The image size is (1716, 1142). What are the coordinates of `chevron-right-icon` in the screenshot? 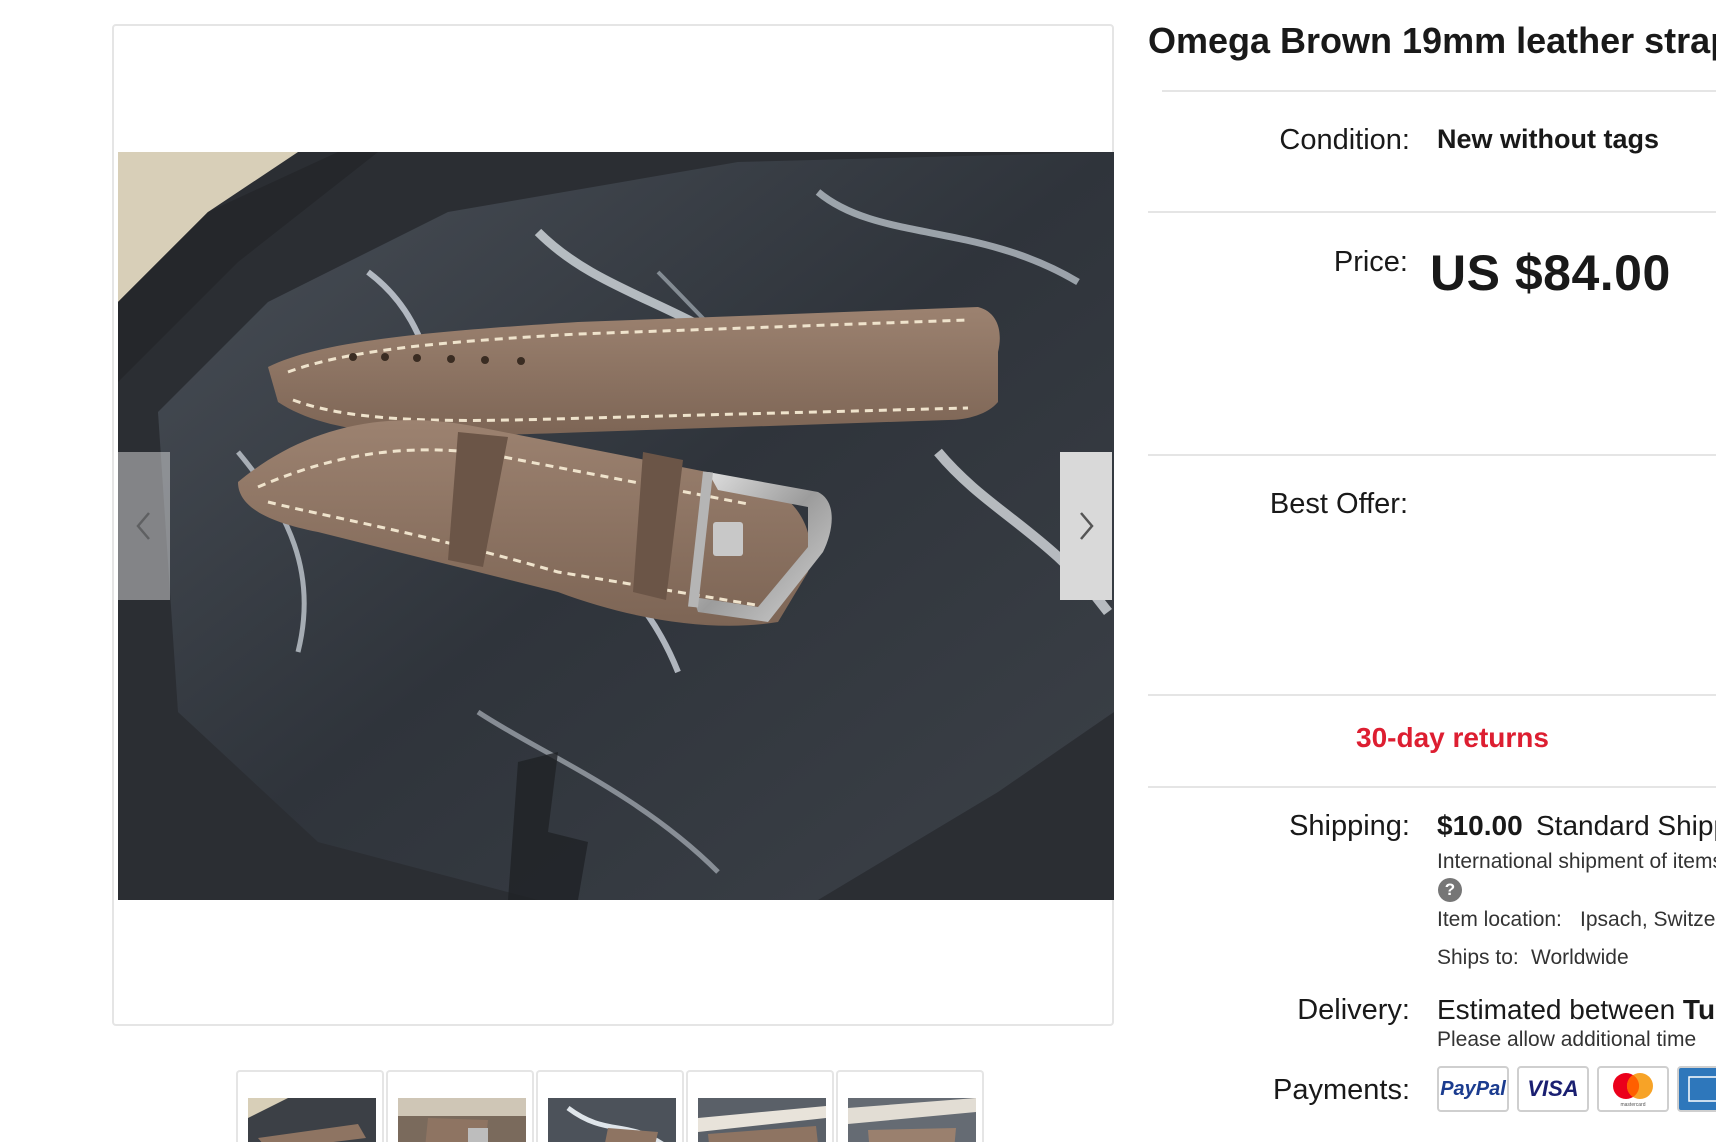 It's located at (1087, 526).